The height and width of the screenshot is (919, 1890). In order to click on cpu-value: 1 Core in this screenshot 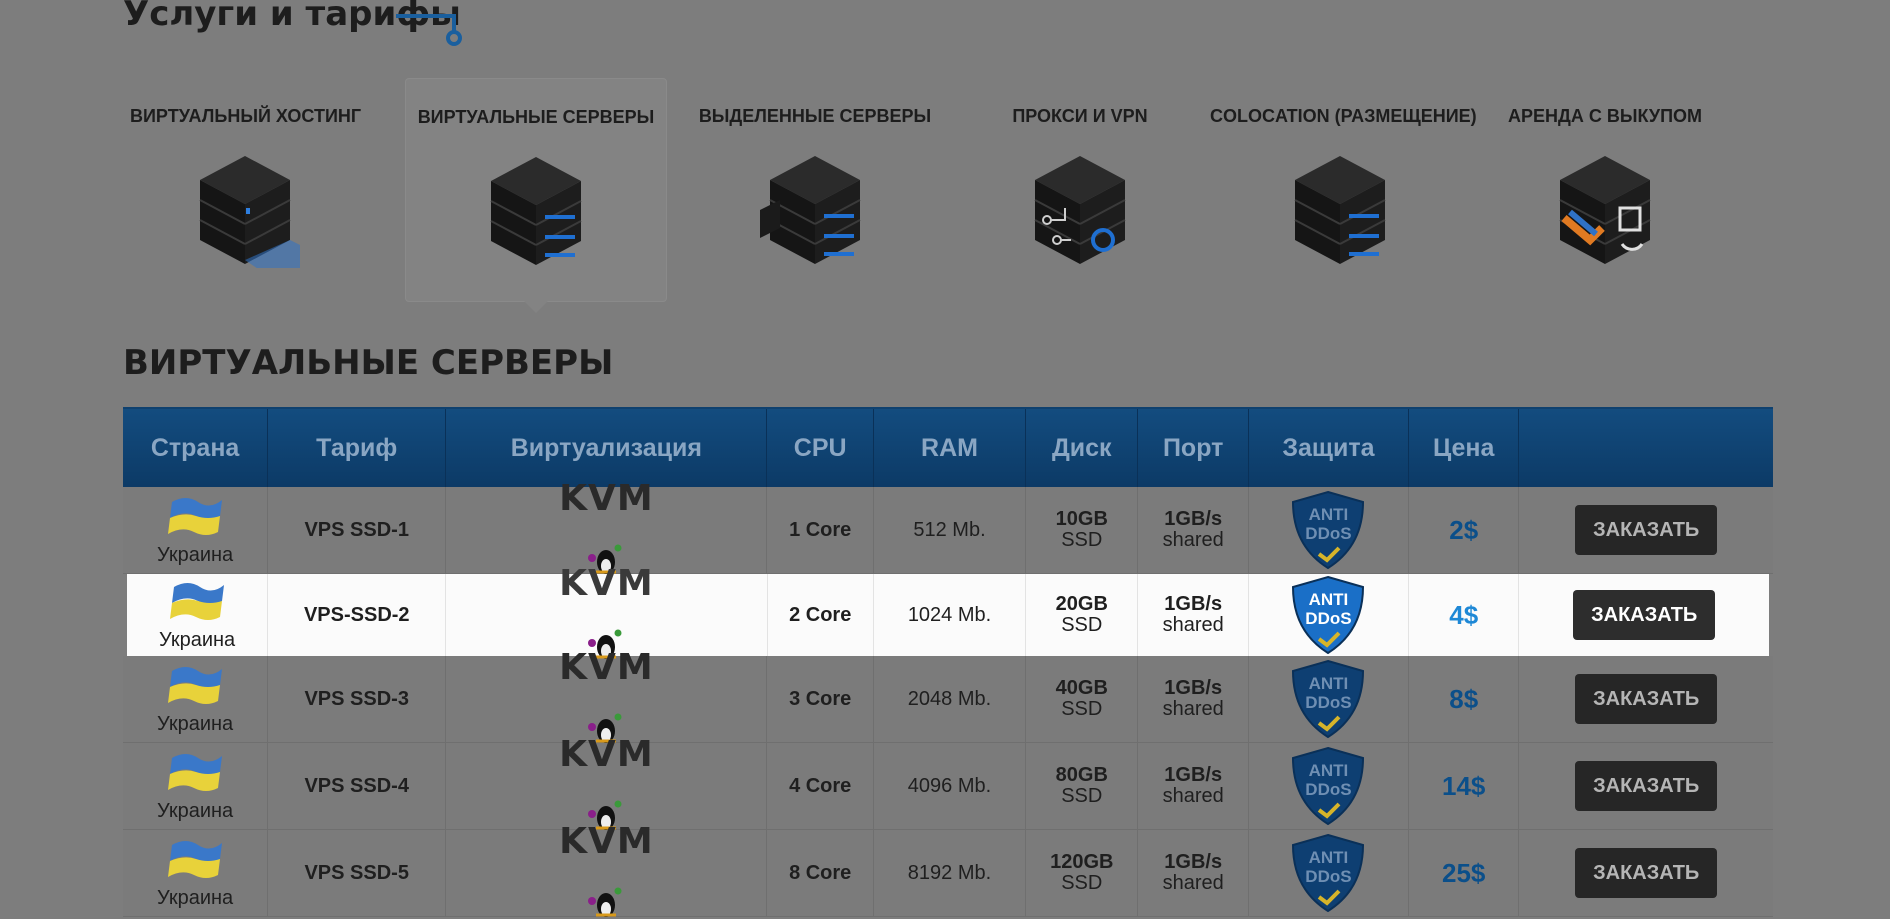, I will do `click(820, 529)`.